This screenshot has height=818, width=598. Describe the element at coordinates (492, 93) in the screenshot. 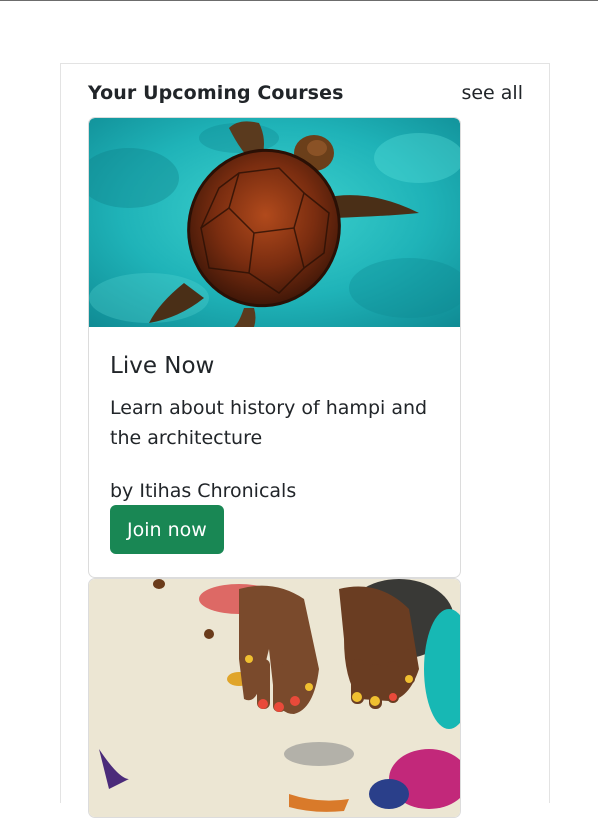

I see `see-all-link: see all` at that location.